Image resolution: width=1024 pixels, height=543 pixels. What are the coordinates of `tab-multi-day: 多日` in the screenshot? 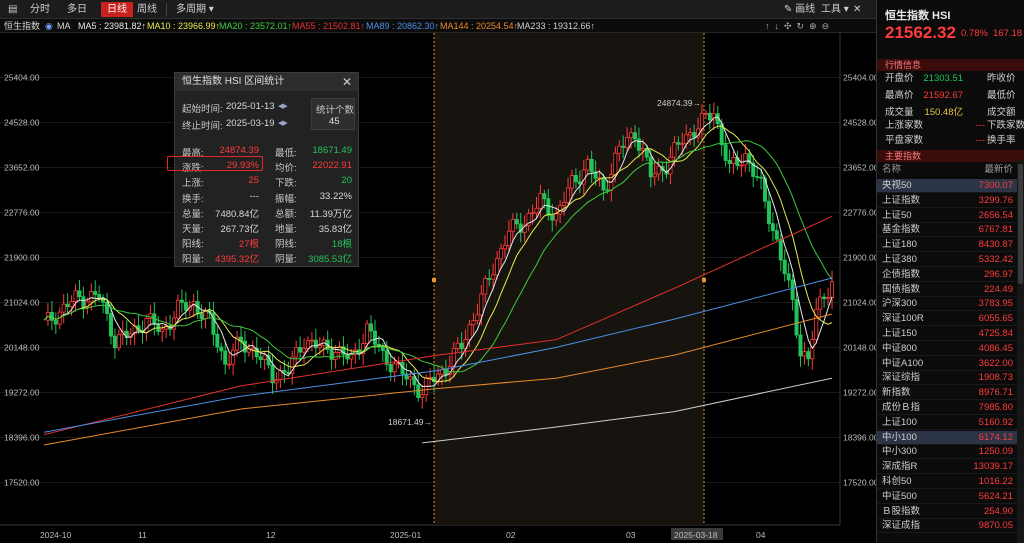 It's located at (77, 9).